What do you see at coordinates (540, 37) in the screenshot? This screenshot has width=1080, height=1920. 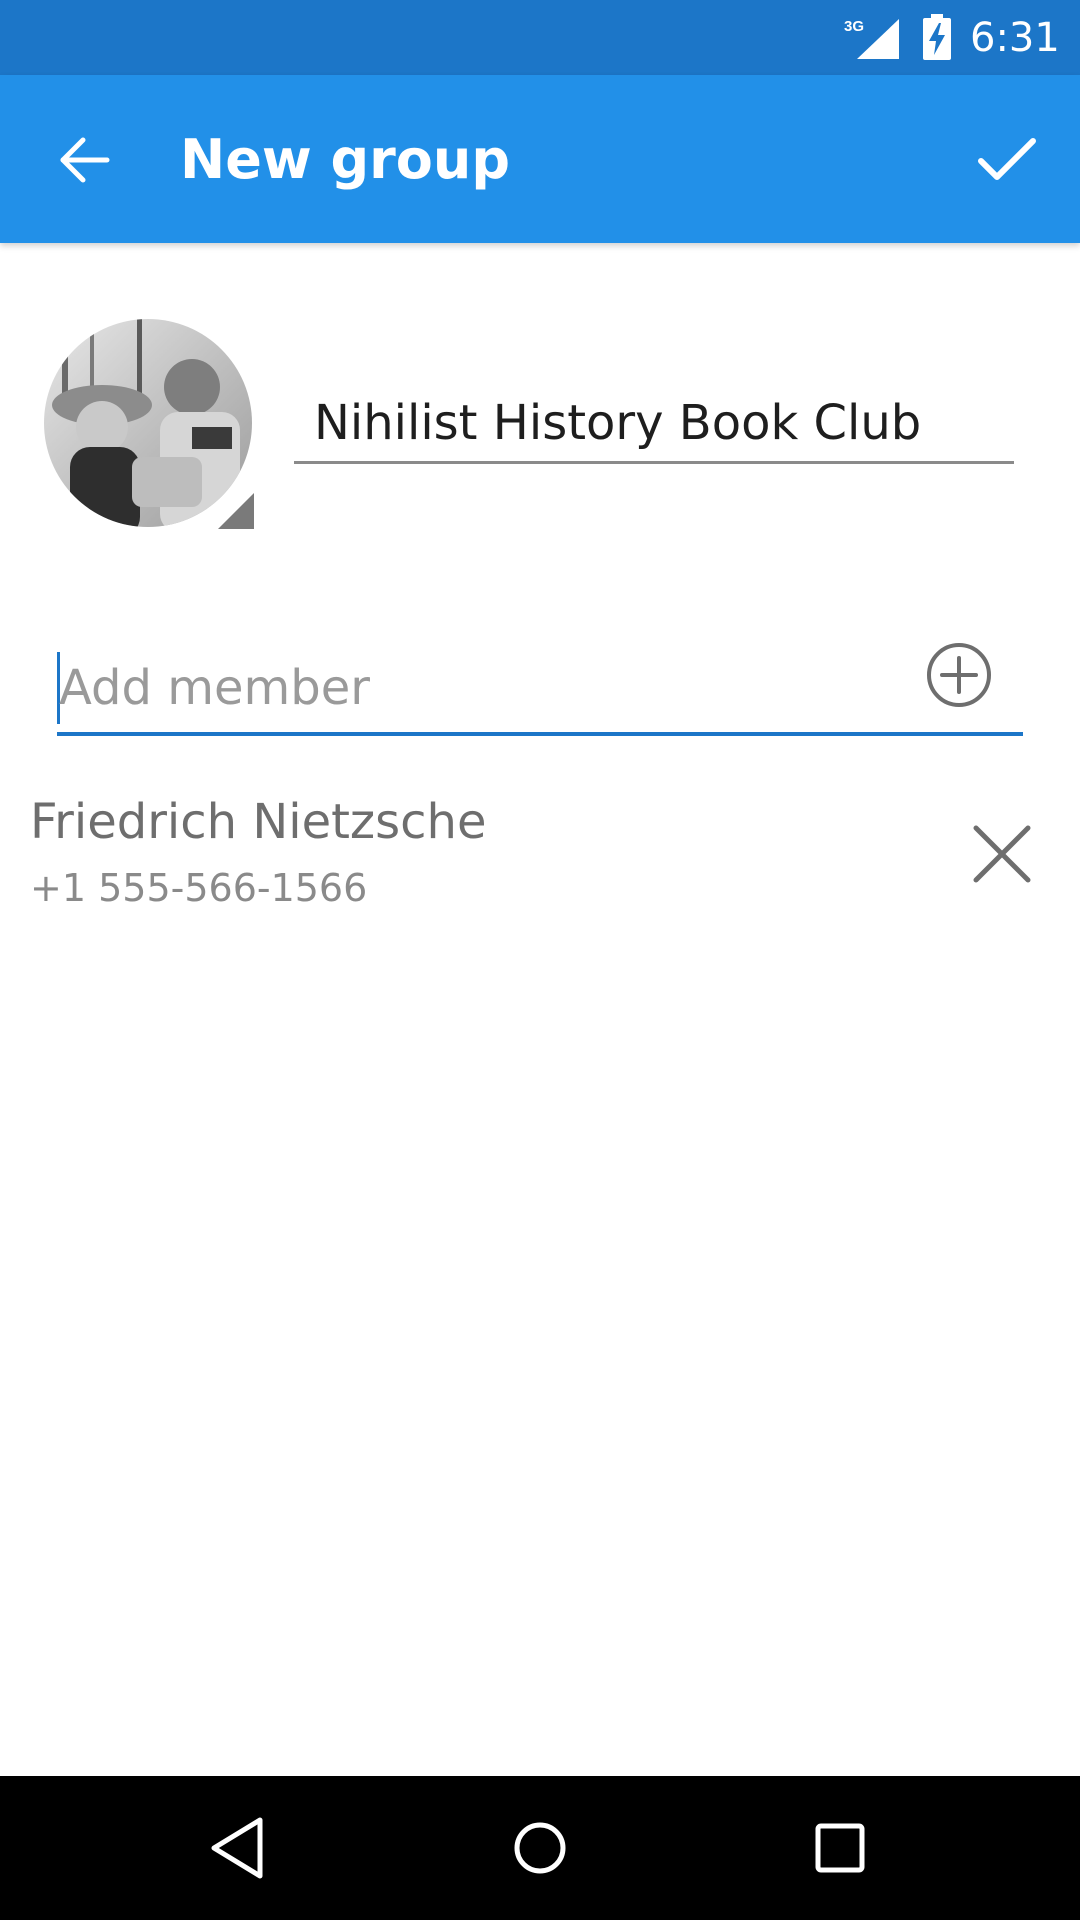 I see `status-bar: 3G 6:31` at bounding box center [540, 37].